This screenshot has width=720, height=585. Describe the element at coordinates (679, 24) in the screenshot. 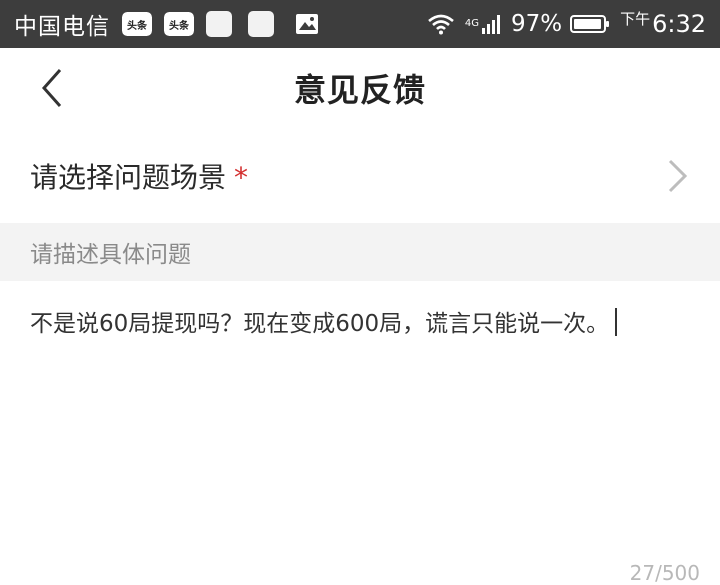

I see `clock: 6:32` at that location.